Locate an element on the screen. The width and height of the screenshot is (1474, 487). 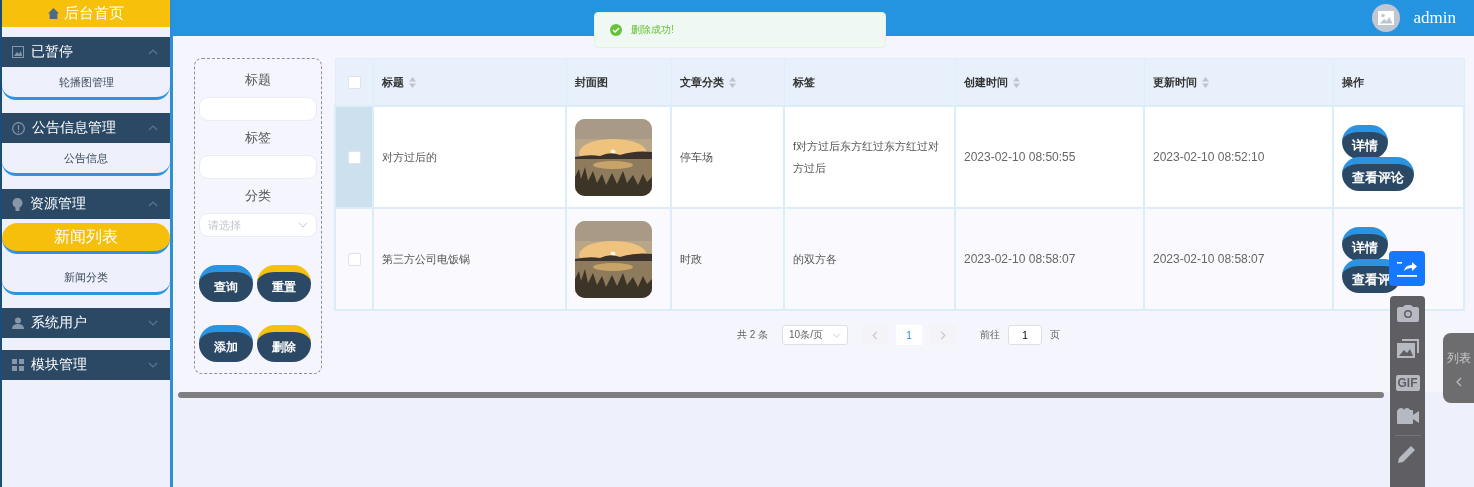
grid-icon is located at coordinates (18, 365).